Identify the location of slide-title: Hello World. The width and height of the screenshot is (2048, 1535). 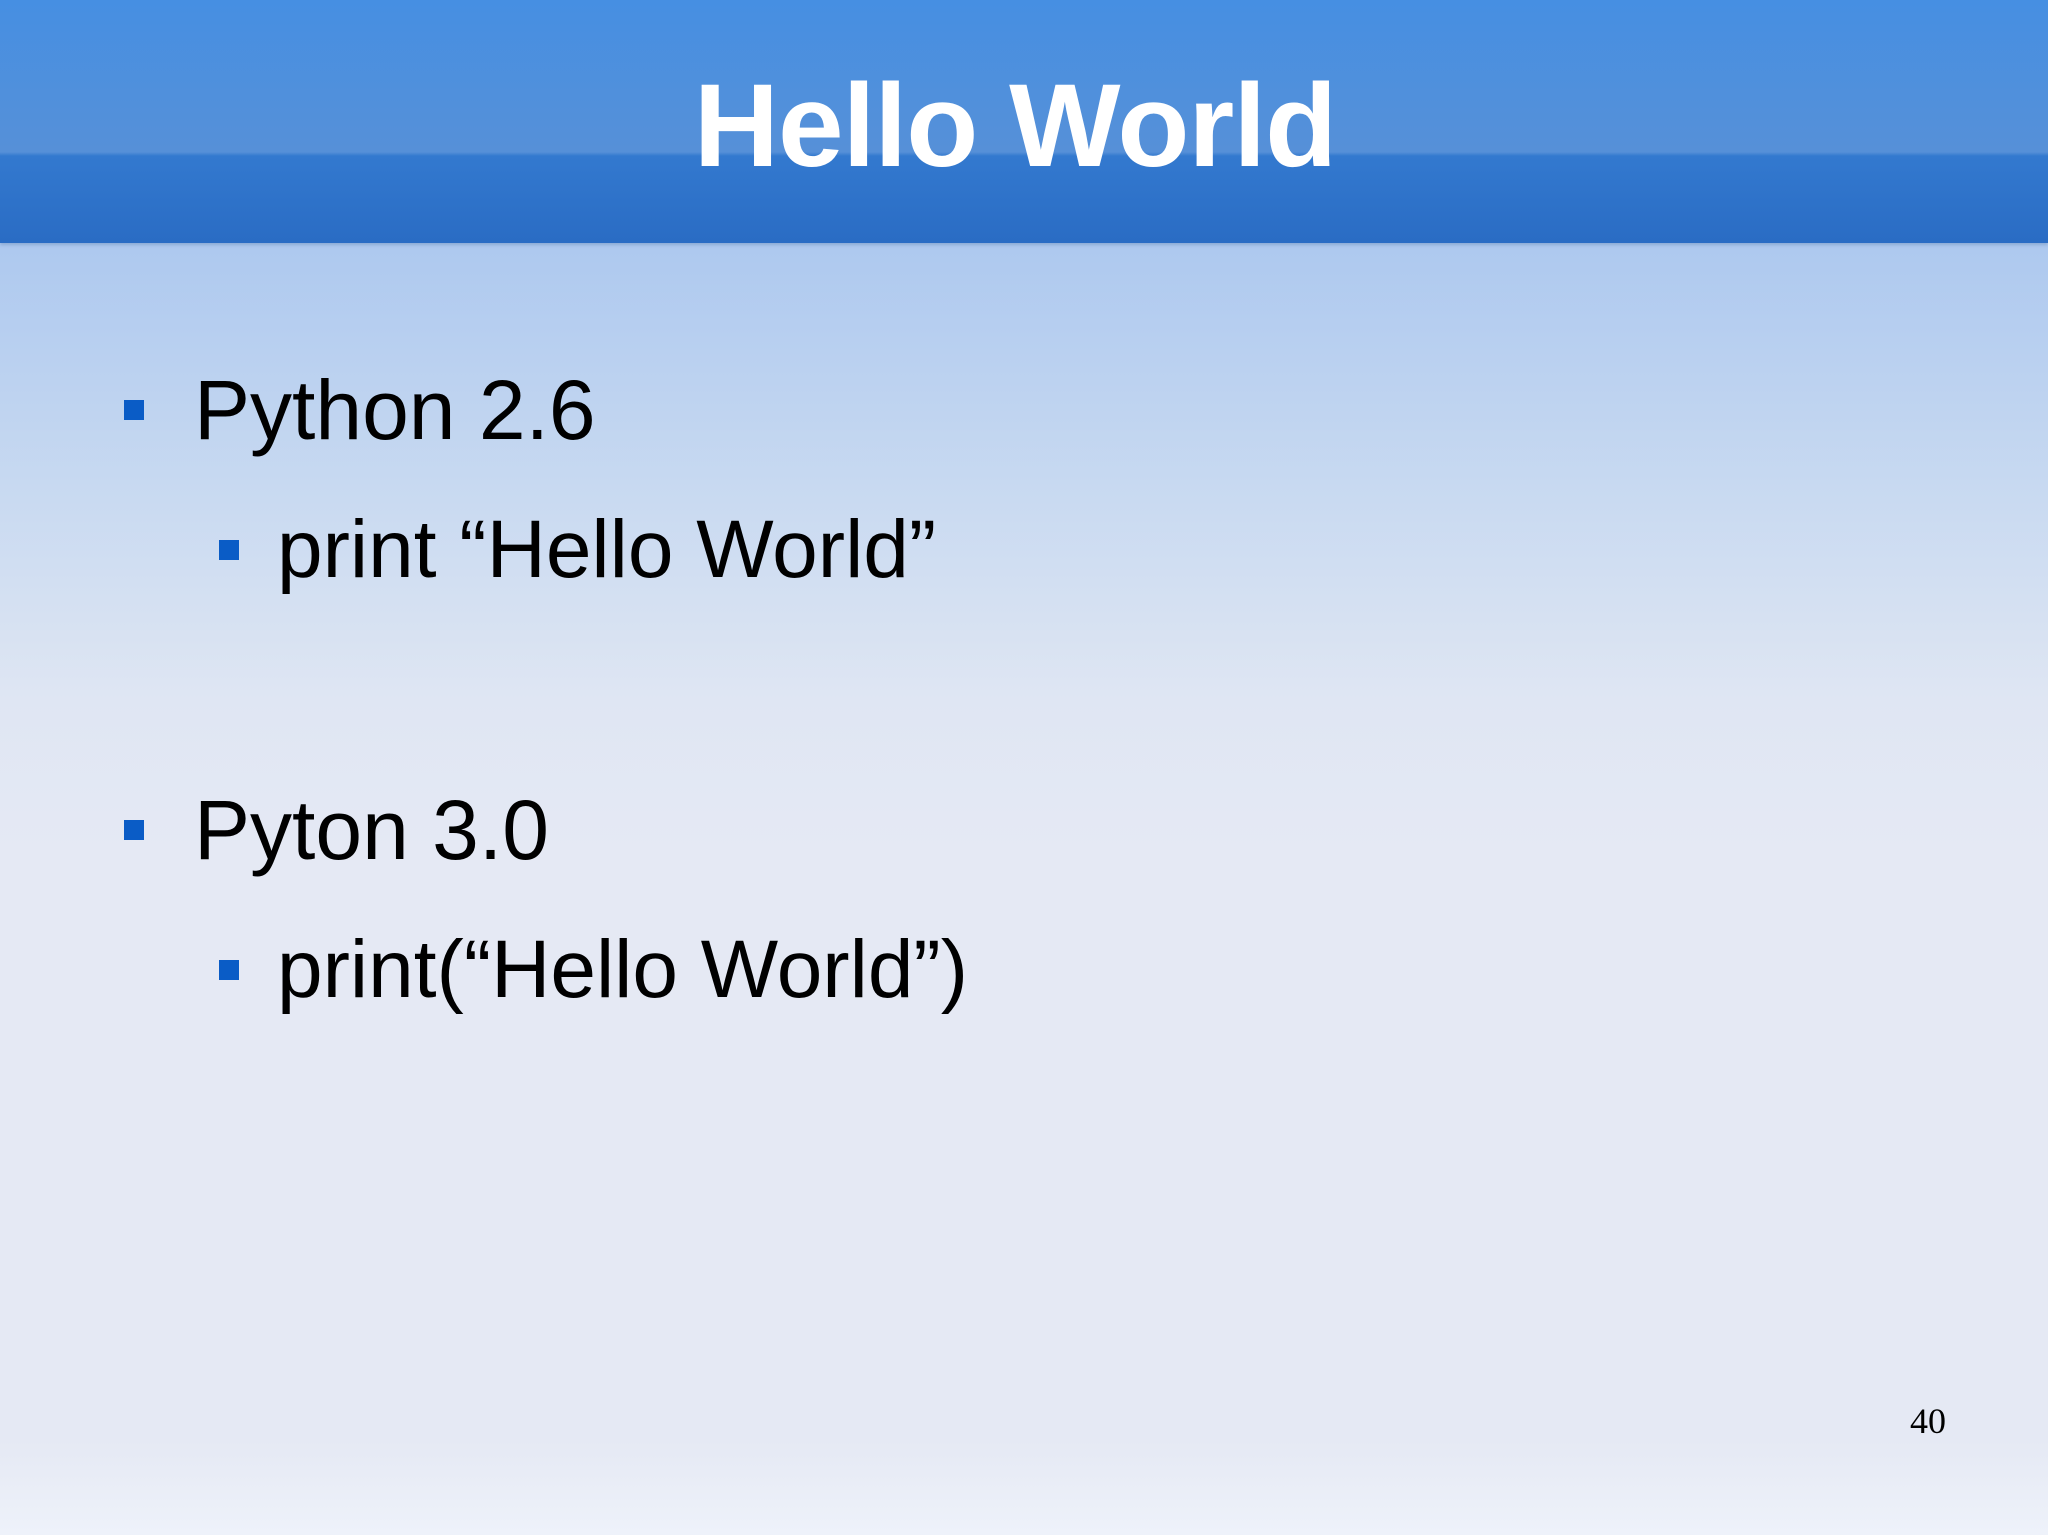
(1015, 126).